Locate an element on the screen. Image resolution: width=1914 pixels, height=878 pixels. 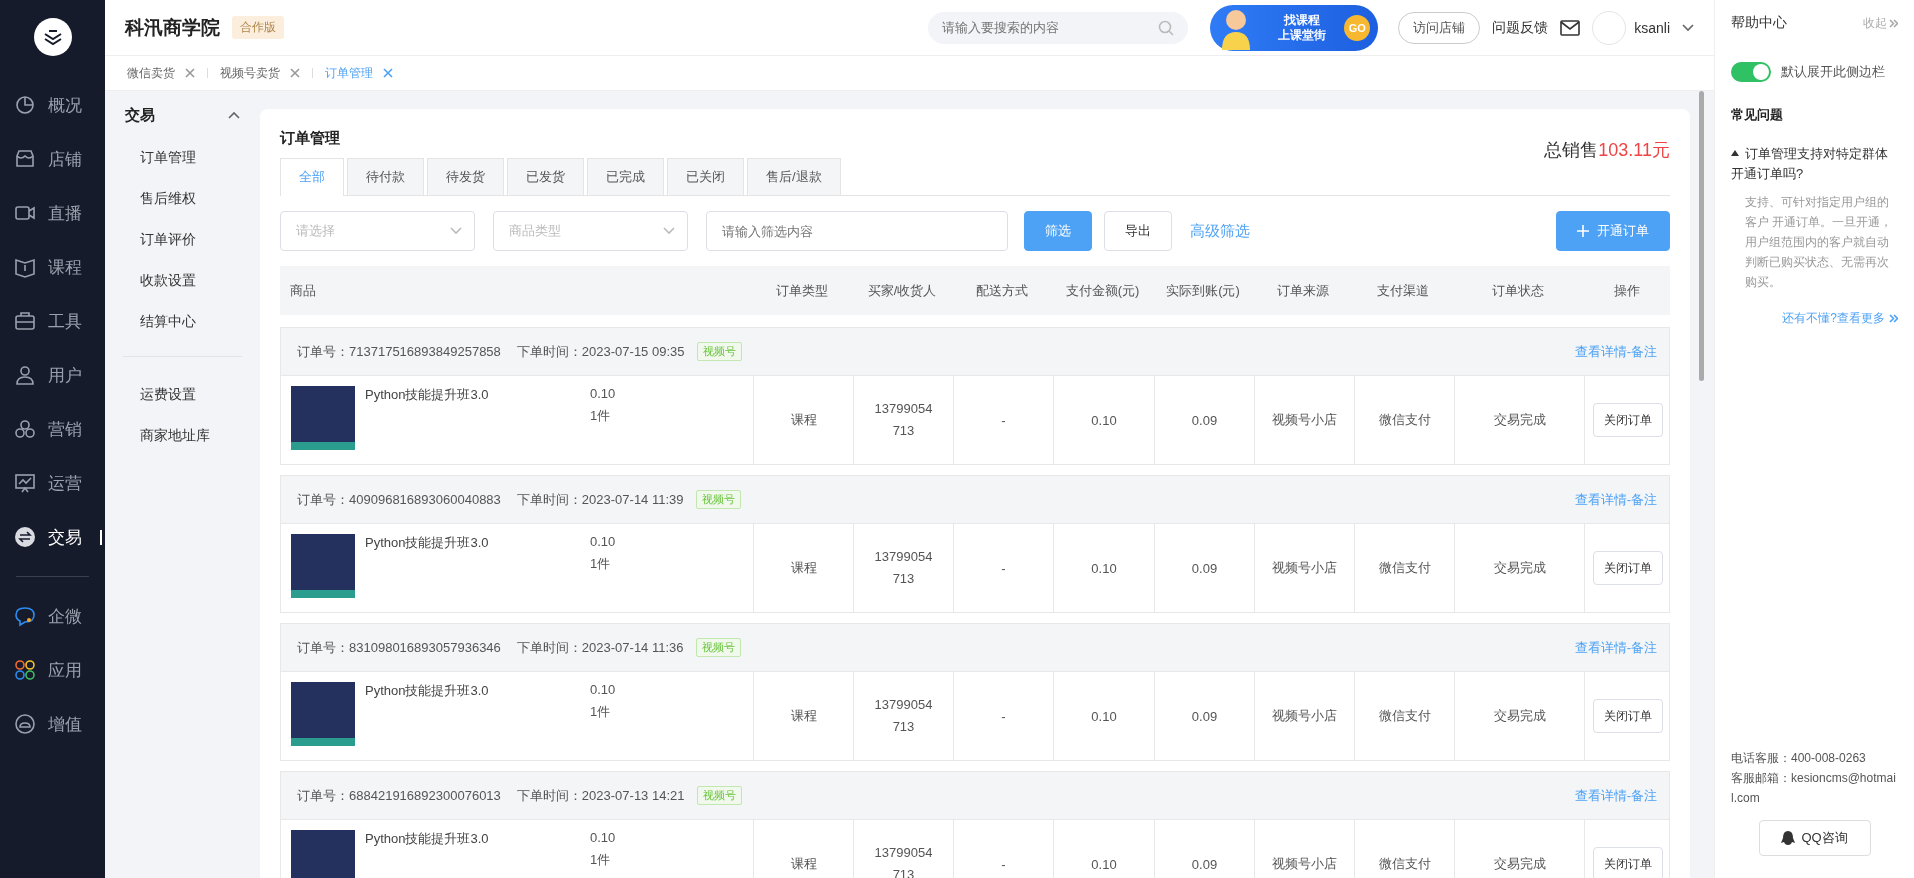
close-icon is located at coordinates (190, 73).